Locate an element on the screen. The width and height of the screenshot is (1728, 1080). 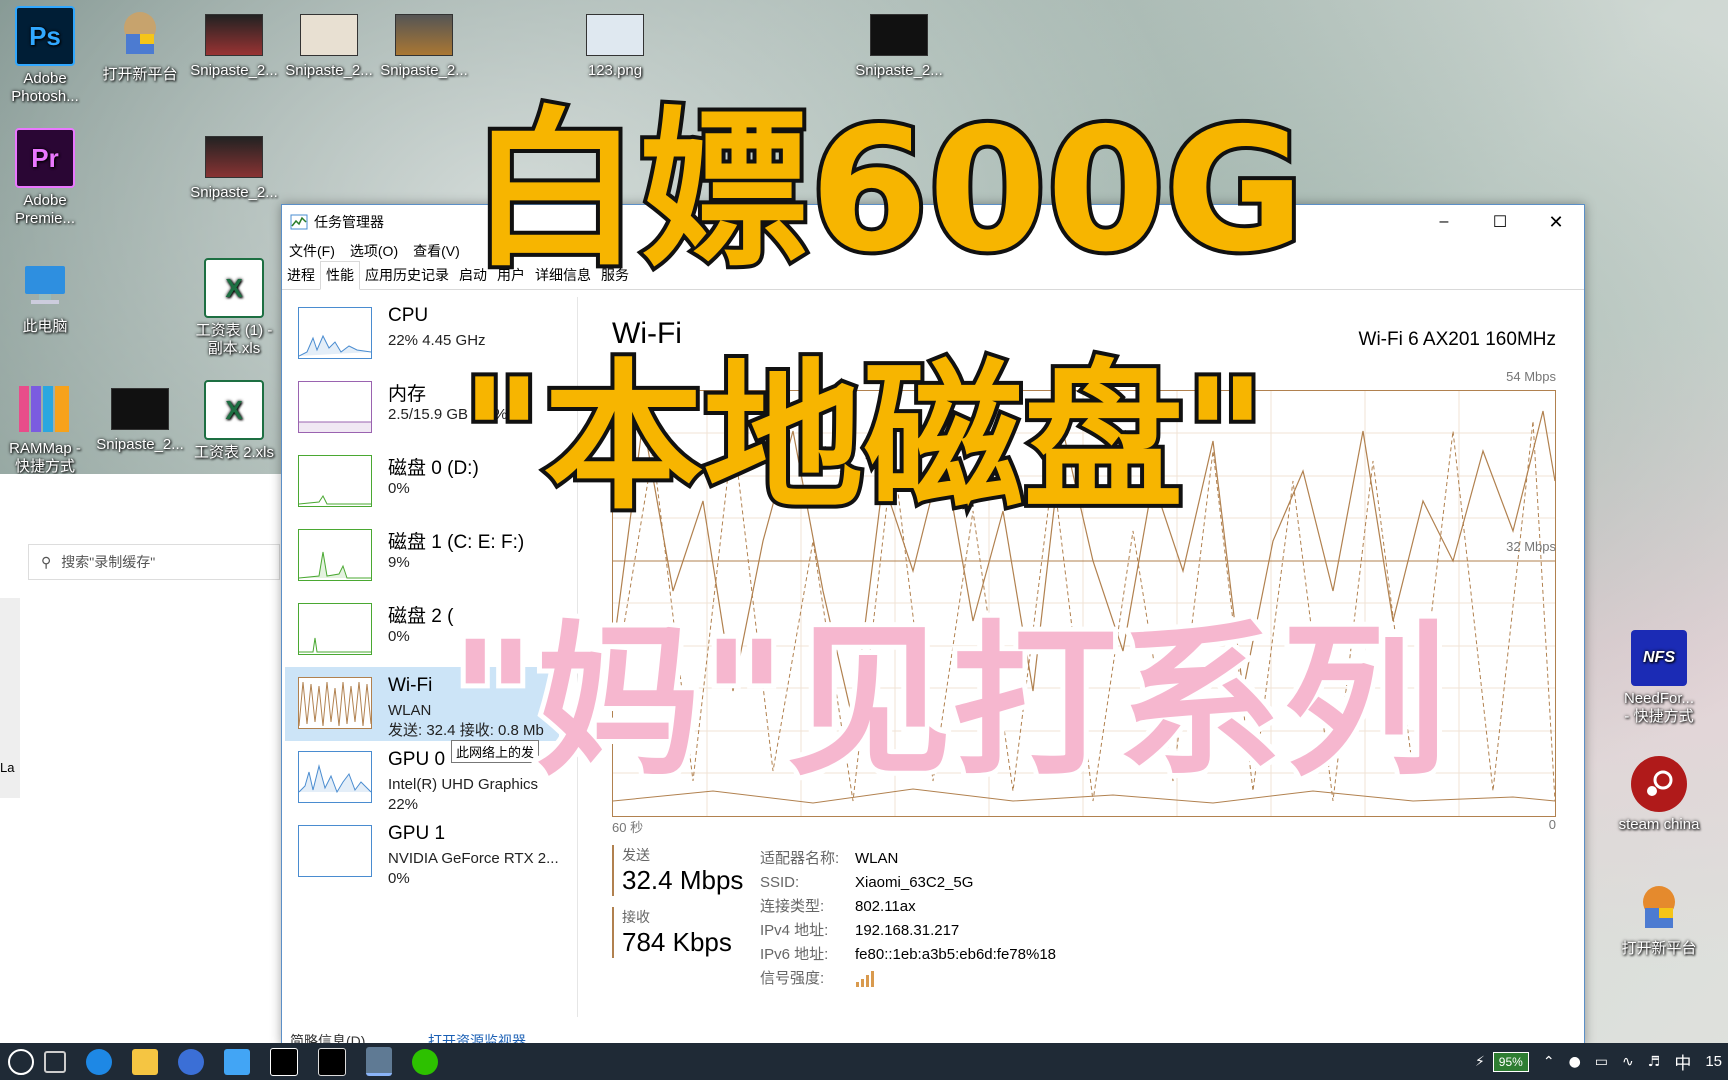
ime-indicator: 中 is located at coordinates (1682, 1061).